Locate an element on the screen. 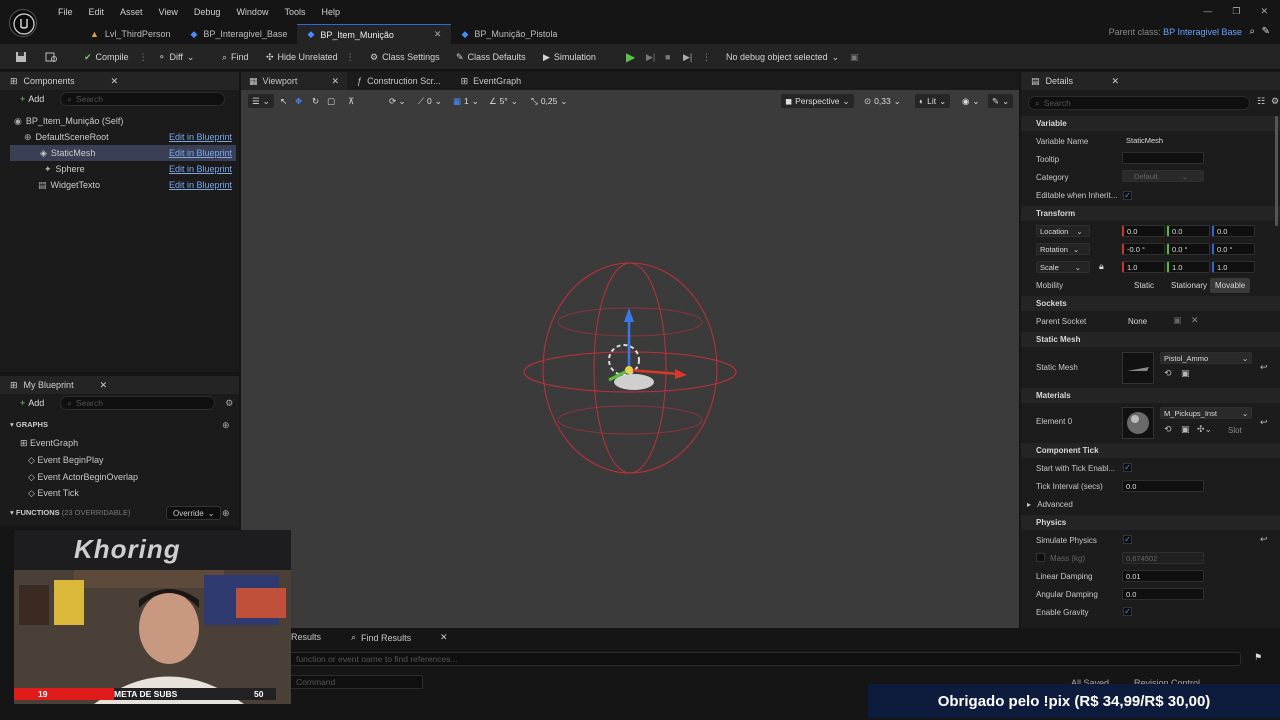 The width and height of the screenshot is (1280, 720). find-button: ⌕ Find is located at coordinates (235, 57).